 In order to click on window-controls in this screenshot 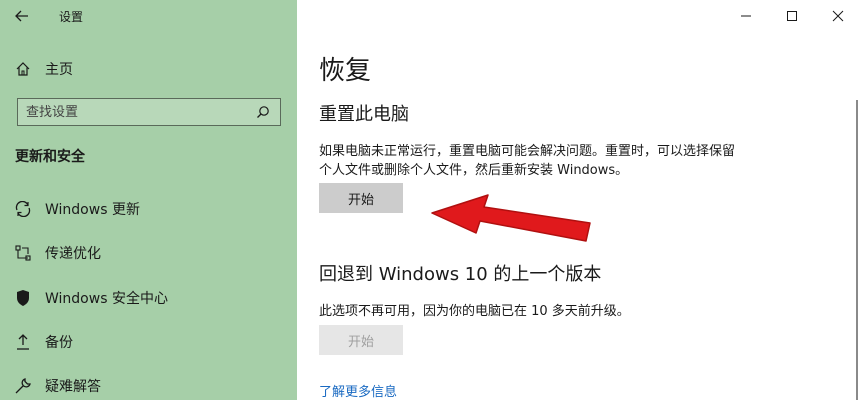, I will do `click(792, 16)`.